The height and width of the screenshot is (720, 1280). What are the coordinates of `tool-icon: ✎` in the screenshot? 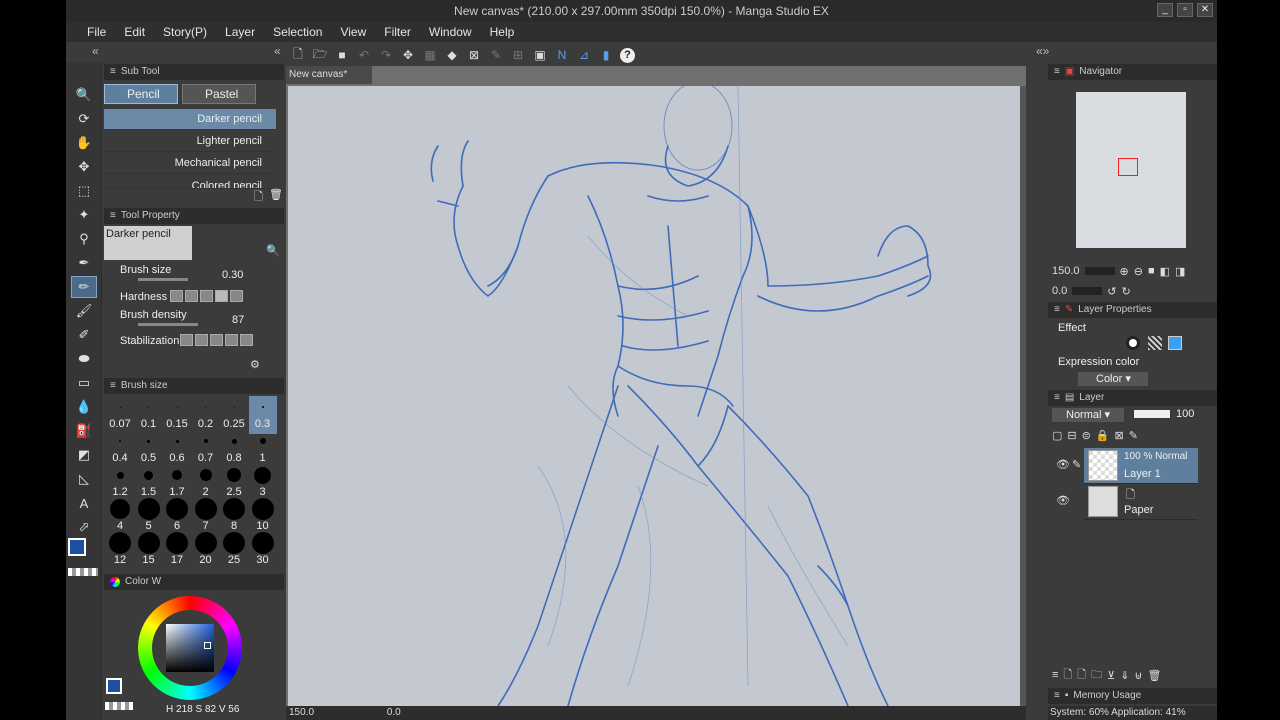 It's located at (496, 55).